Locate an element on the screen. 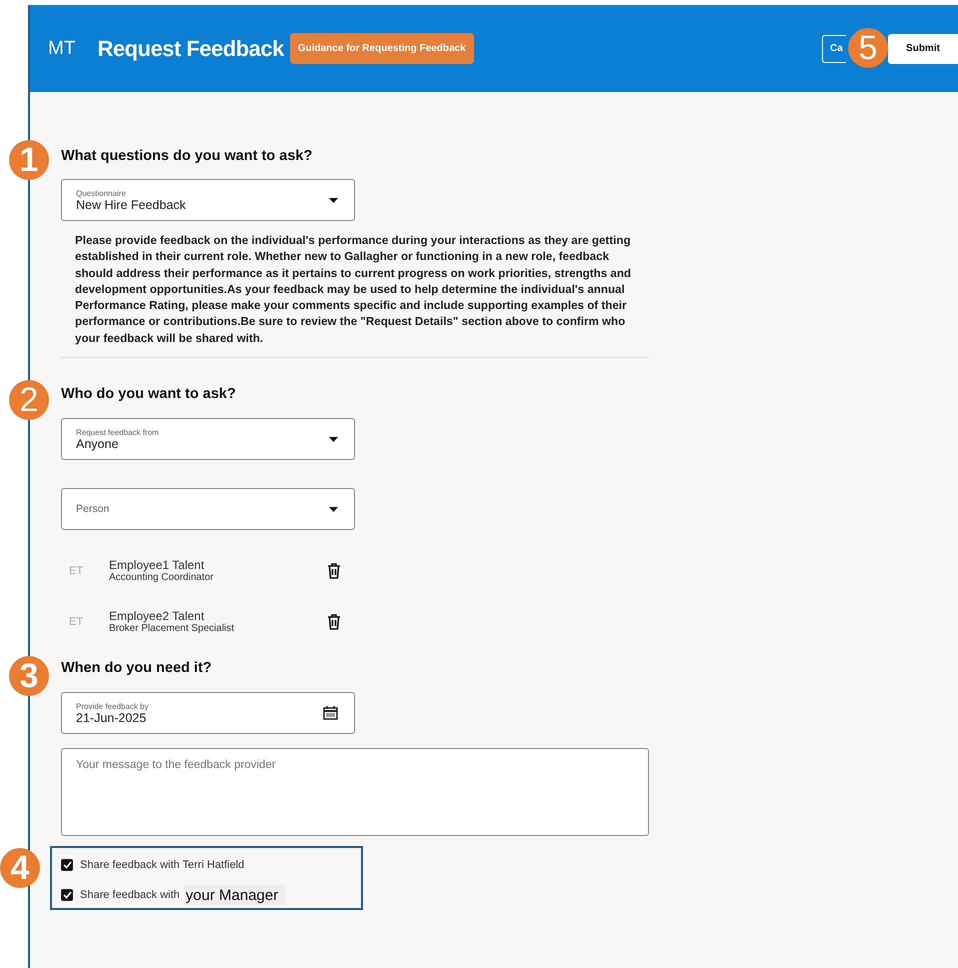 The height and width of the screenshot is (968, 958). checkbox-label: Share feedback with Terri Hatfield is located at coordinates (162, 865).